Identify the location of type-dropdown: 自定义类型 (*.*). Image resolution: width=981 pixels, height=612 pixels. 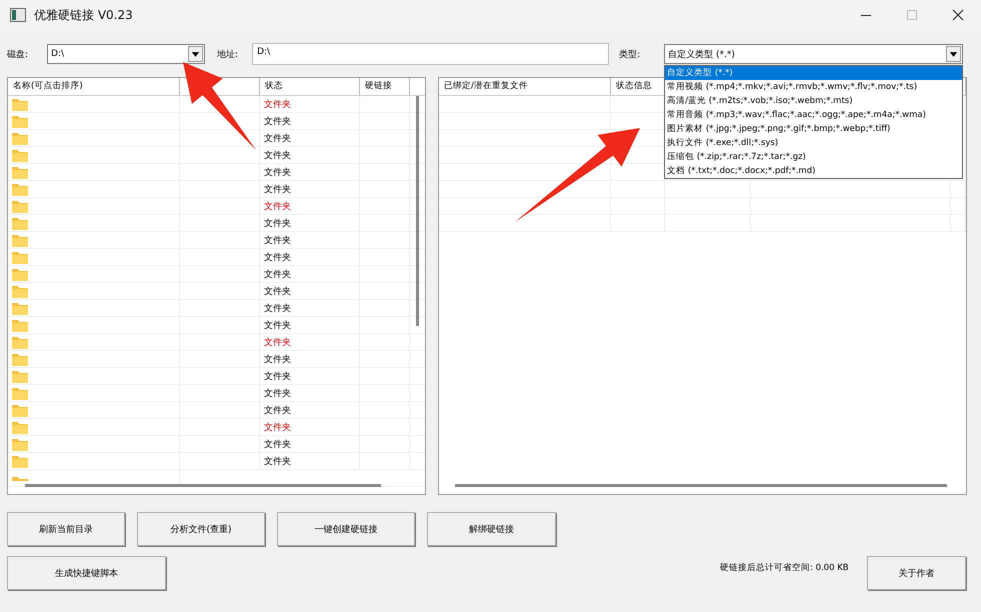
(814, 54).